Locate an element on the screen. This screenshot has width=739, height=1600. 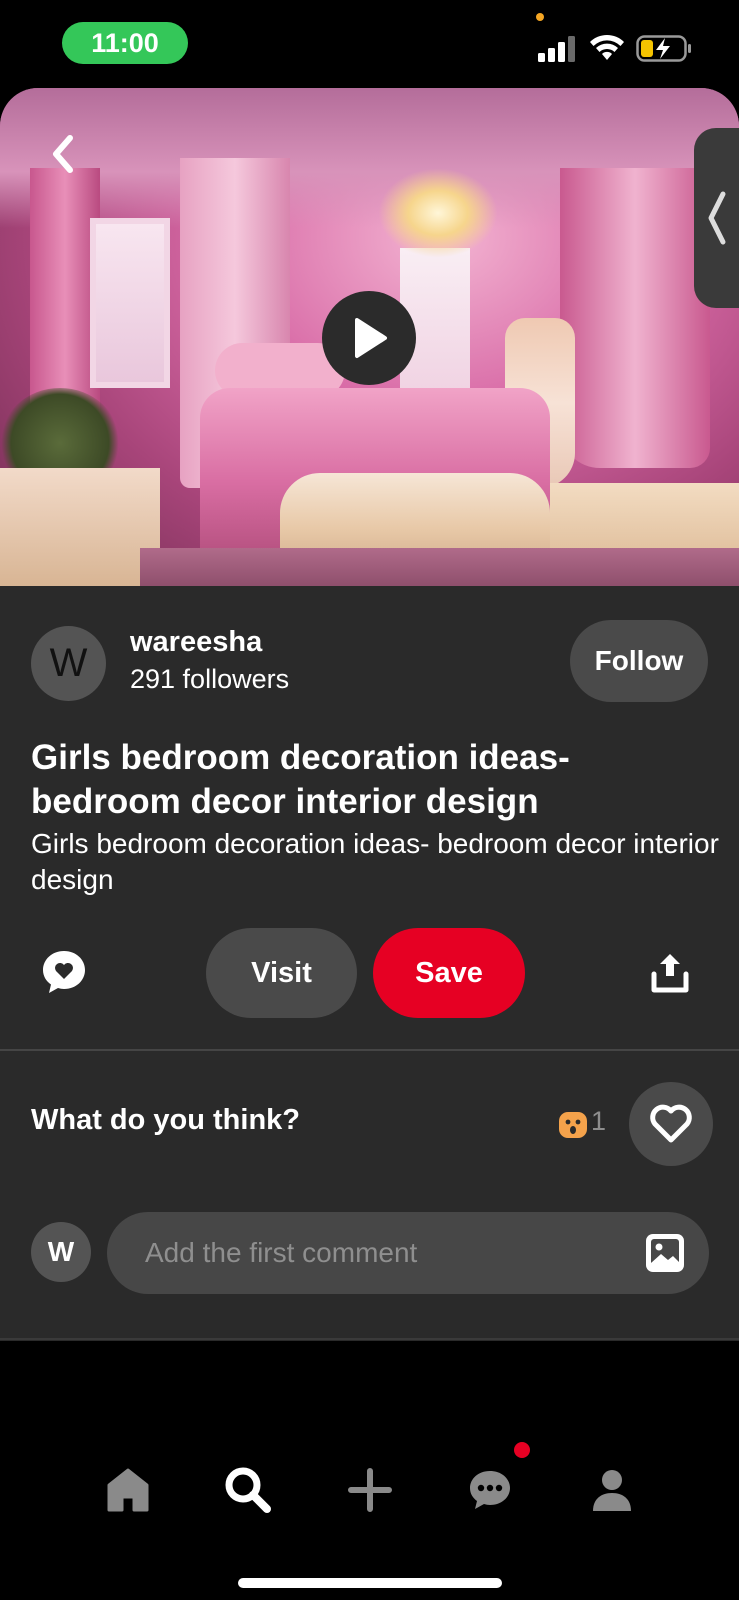
follower-count: 291 followers is located at coordinates (210, 679).